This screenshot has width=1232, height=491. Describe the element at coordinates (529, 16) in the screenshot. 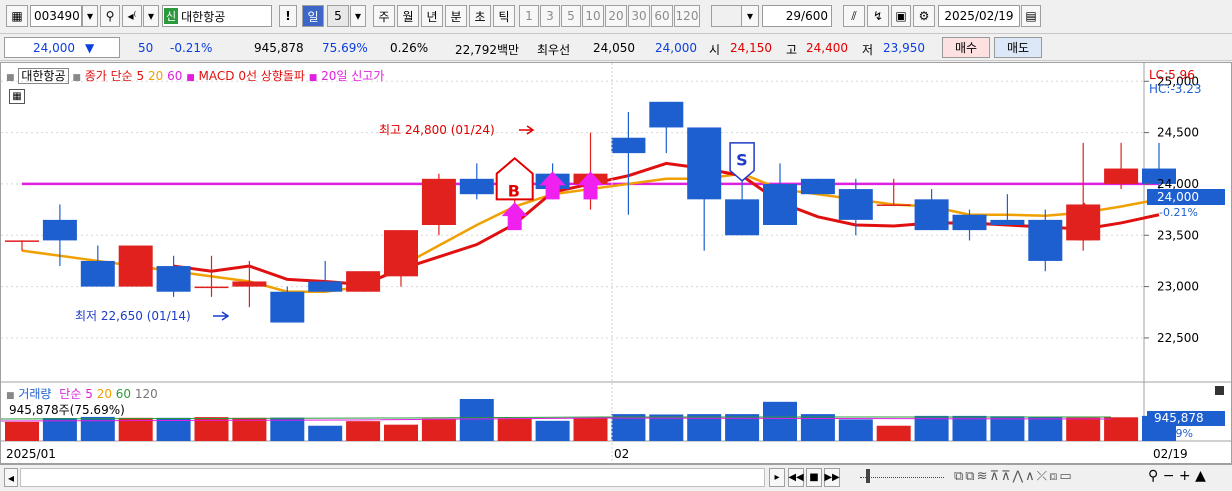

I see `tick-button-1: 1` at that location.